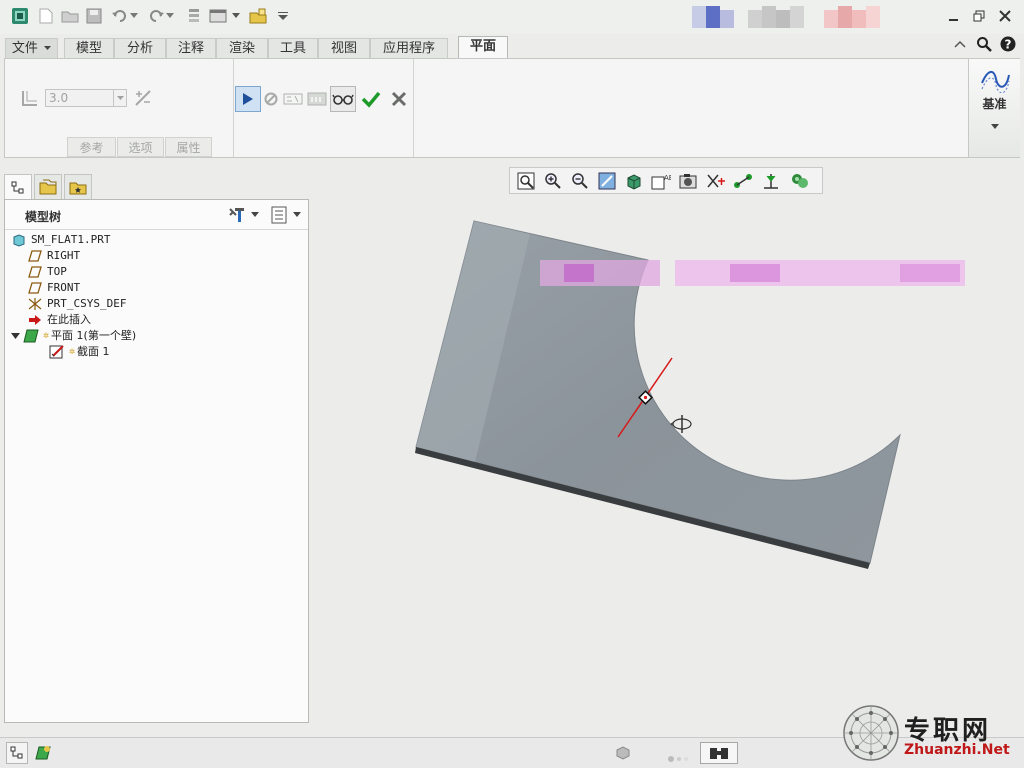 This screenshot has width=1024, height=768. I want to click on close-icon, so click(1005, 16).